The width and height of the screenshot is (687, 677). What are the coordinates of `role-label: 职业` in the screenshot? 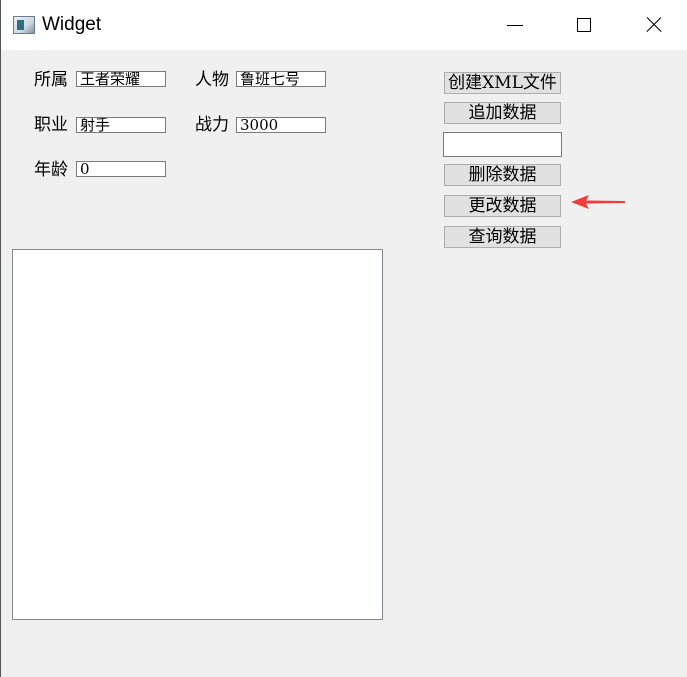 It's located at (51, 125).